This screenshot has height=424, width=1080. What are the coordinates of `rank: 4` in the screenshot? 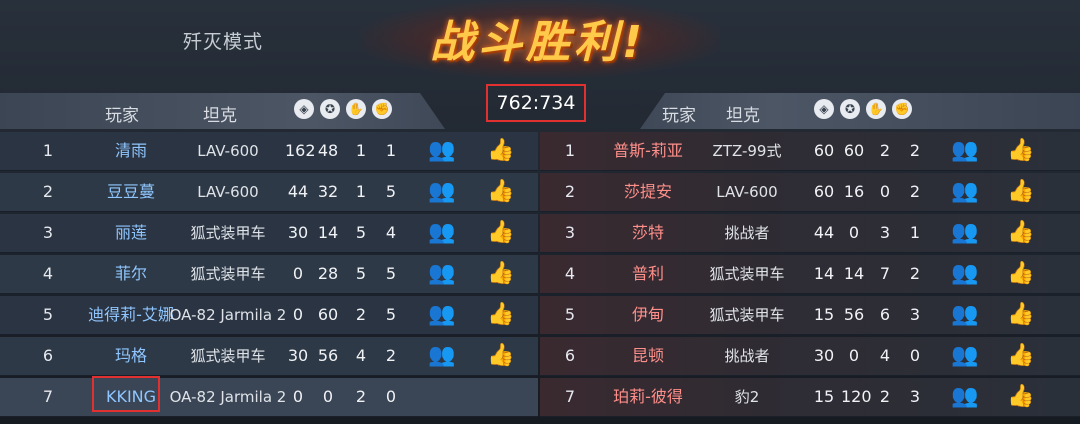 It's located at (570, 273).